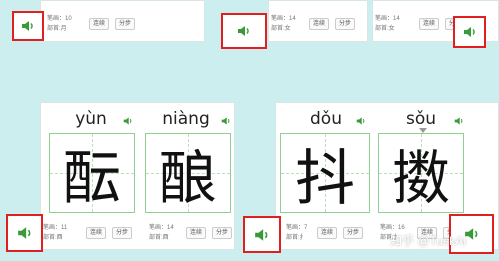 The height and width of the screenshot is (261, 499). I want to click on pinyin-label: dǒu, so click(326, 119).